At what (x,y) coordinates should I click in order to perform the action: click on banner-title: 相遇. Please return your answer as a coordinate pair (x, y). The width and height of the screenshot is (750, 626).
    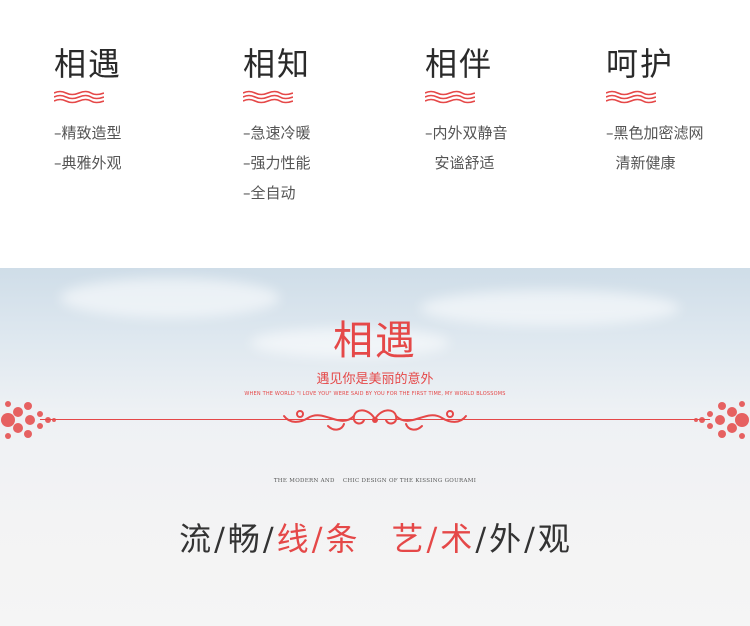
    Looking at the image, I should click on (375, 341).